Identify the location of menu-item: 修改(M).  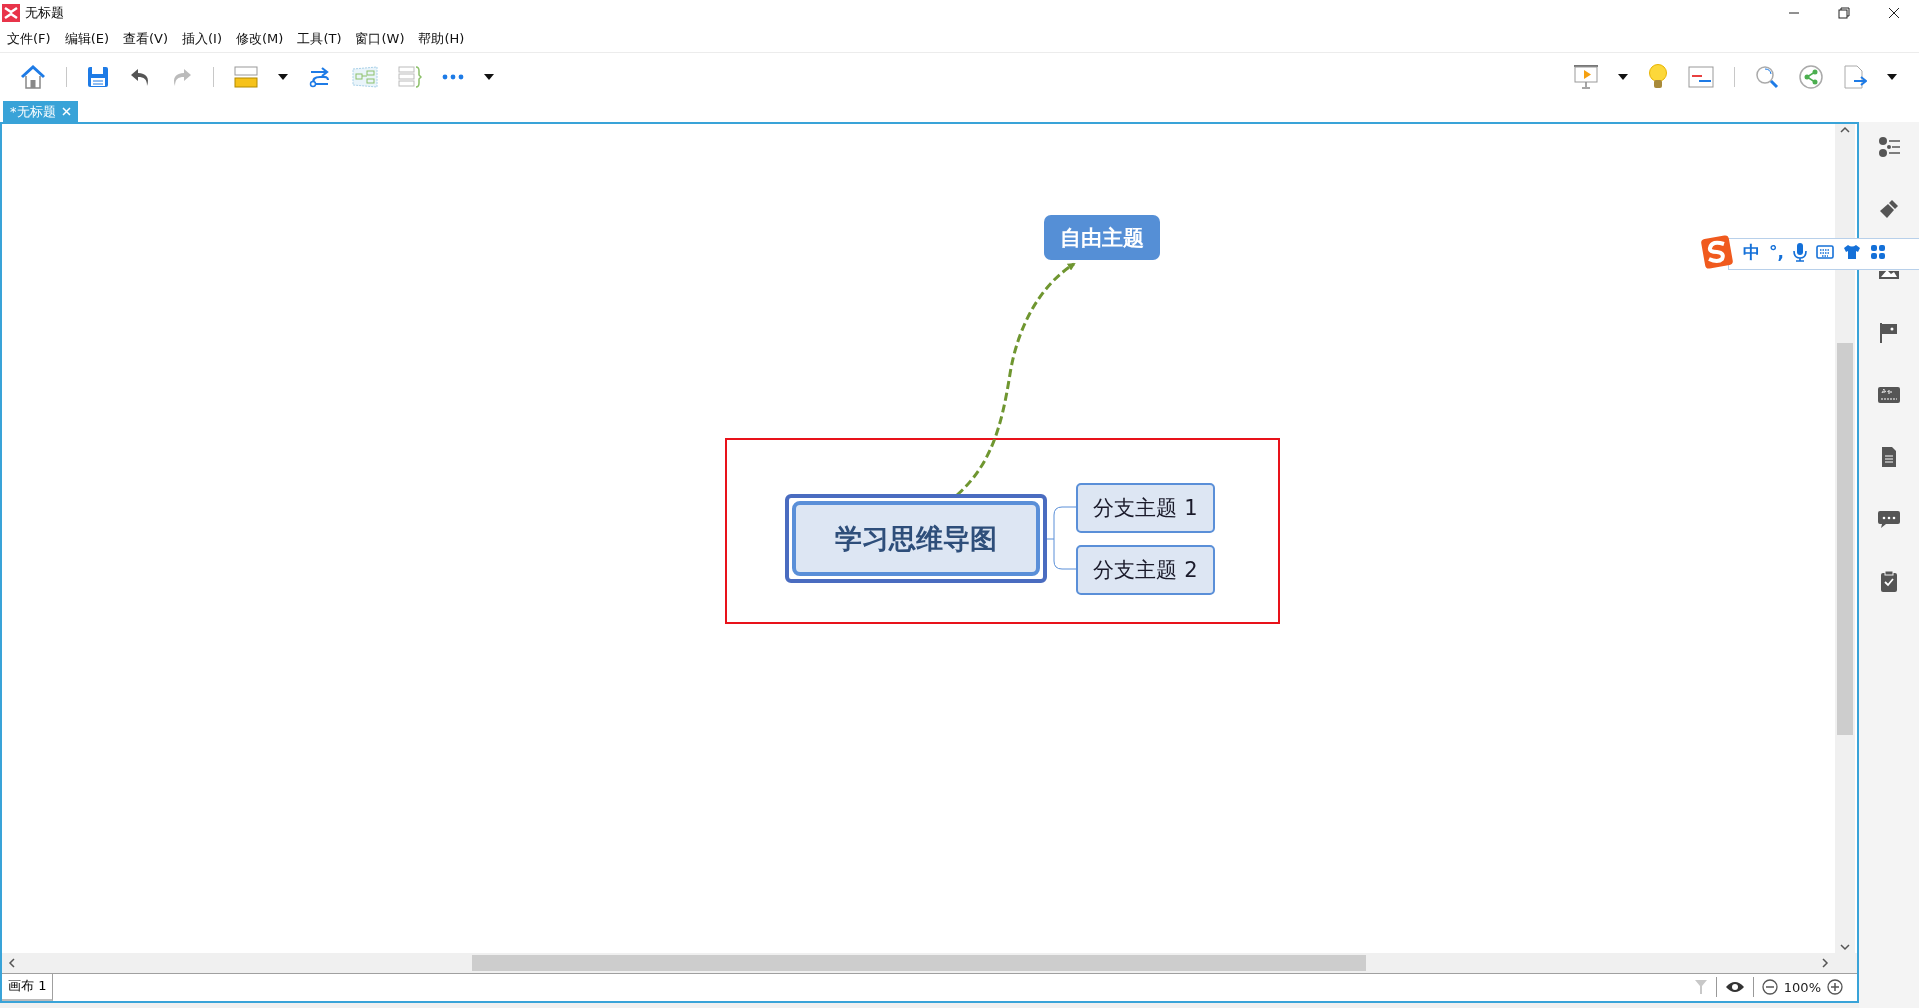
(260, 39).